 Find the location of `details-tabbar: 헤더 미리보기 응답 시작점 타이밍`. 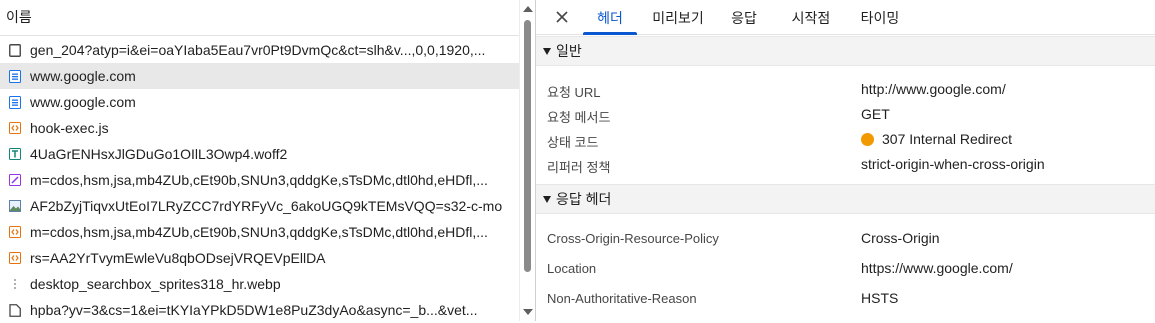

details-tabbar: 헤더 미리보기 응답 시작점 타이밍 is located at coordinates (845, 17).